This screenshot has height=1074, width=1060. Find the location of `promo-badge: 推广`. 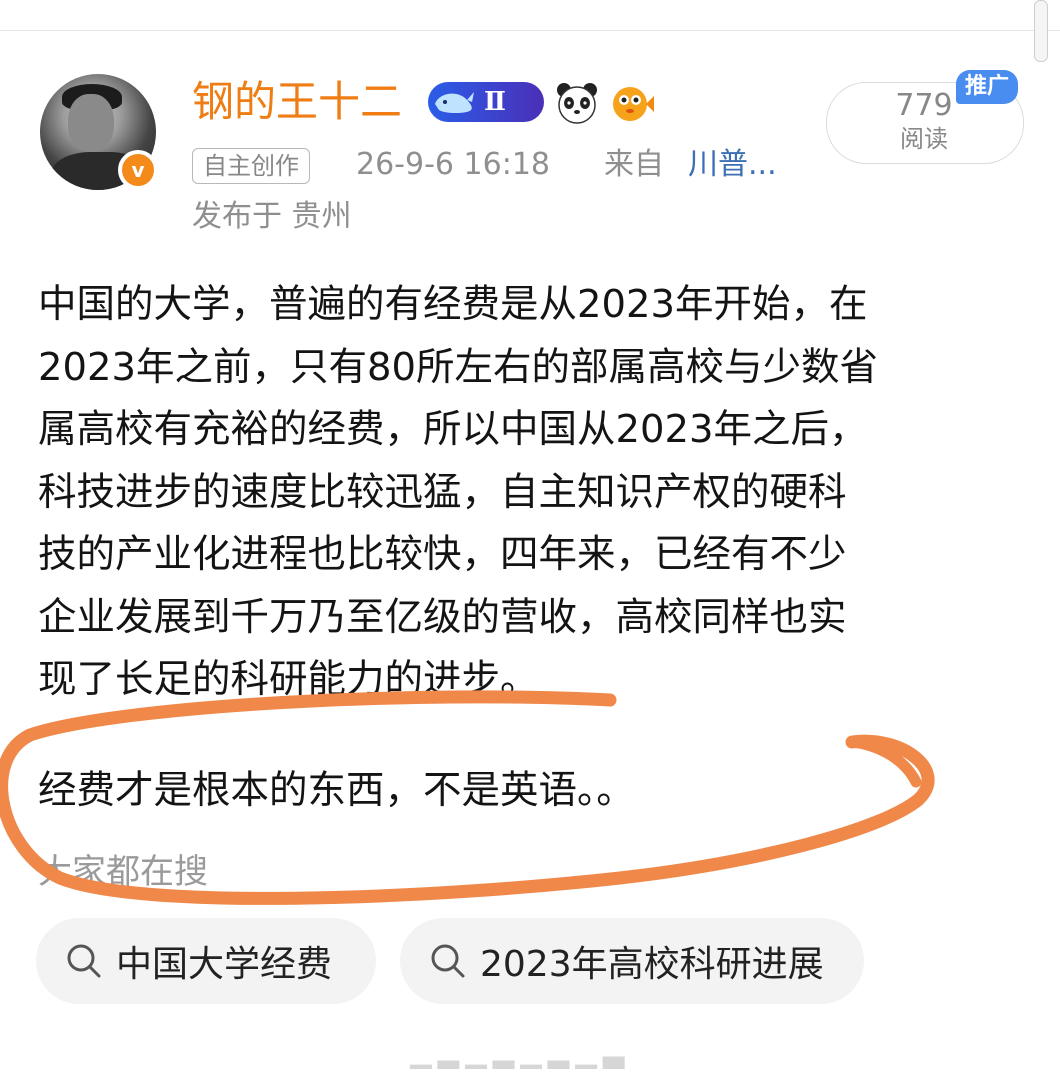

promo-badge: 推广 is located at coordinates (987, 87).